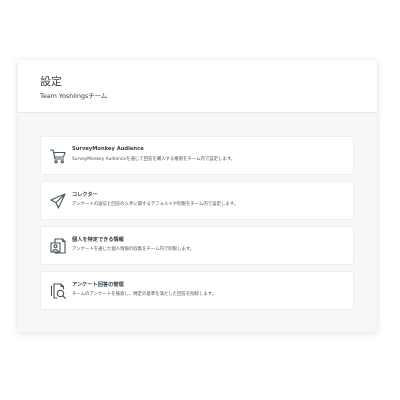 Image resolution: width=400 pixels, height=400 pixels. What do you see at coordinates (197, 245) in the screenshot?
I see `setting-card-personal-info: 個人を特定できる情報 アンケートを通じた個人情報の収集をチーム内で制限します。` at bounding box center [197, 245].